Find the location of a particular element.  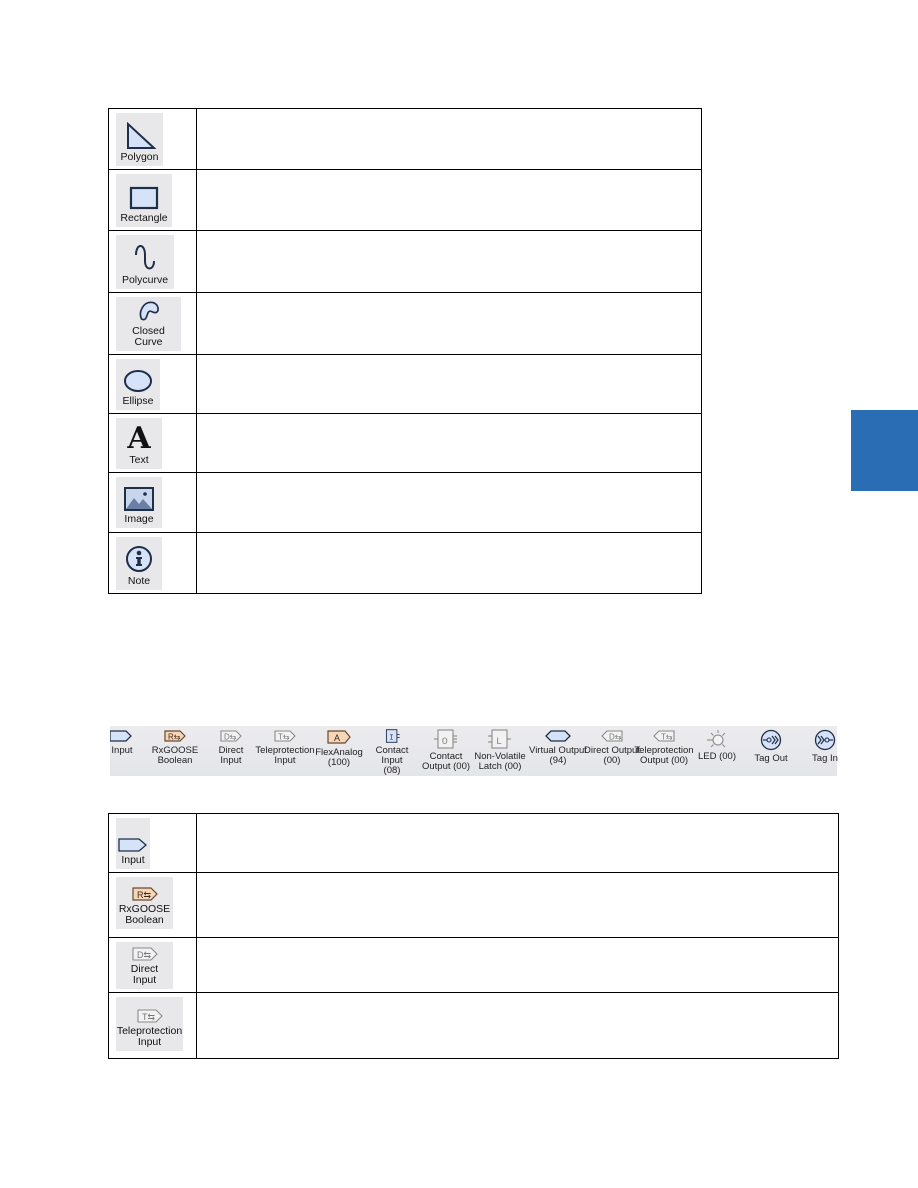

note-button: Note is located at coordinates (139, 563).